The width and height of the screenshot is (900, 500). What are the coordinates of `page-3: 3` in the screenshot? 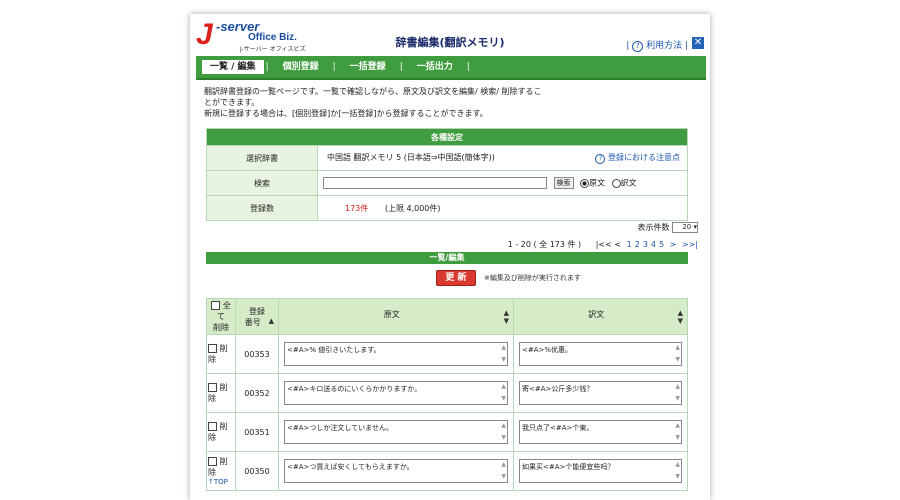 It's located at (645, 244).